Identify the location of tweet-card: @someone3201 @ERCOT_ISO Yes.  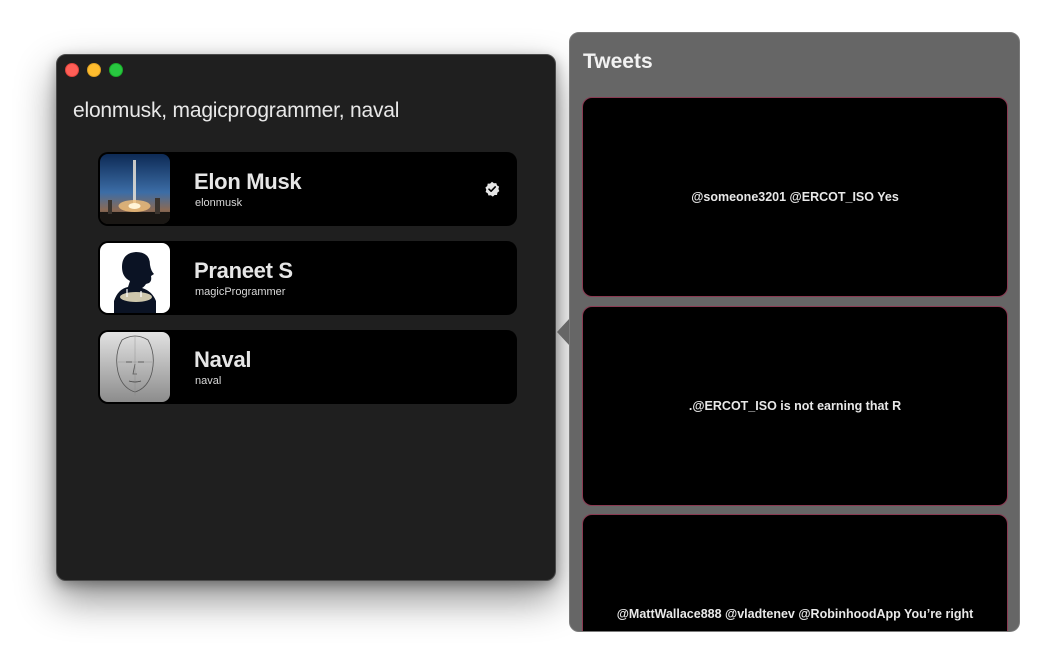
(795, 197).